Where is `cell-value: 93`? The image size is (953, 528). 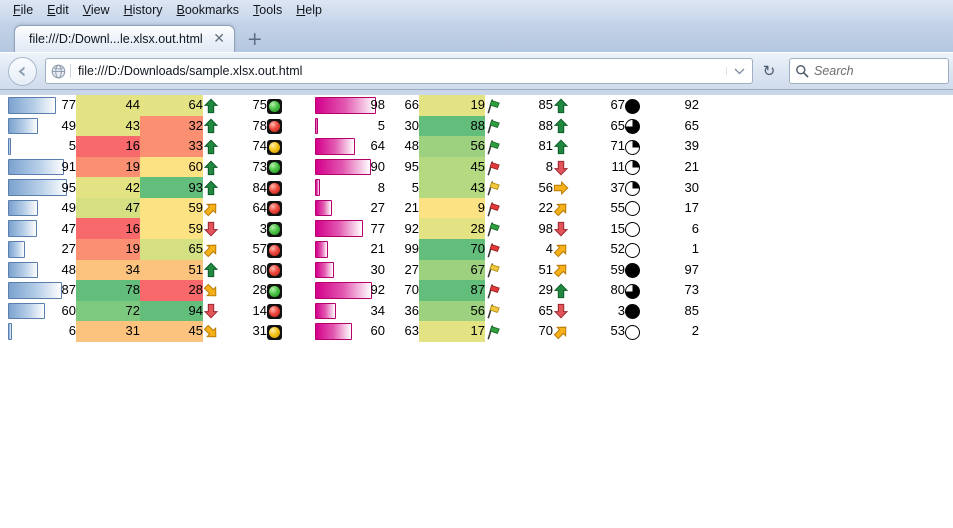 cell-value: 93 is located at coordinates (171, 187).